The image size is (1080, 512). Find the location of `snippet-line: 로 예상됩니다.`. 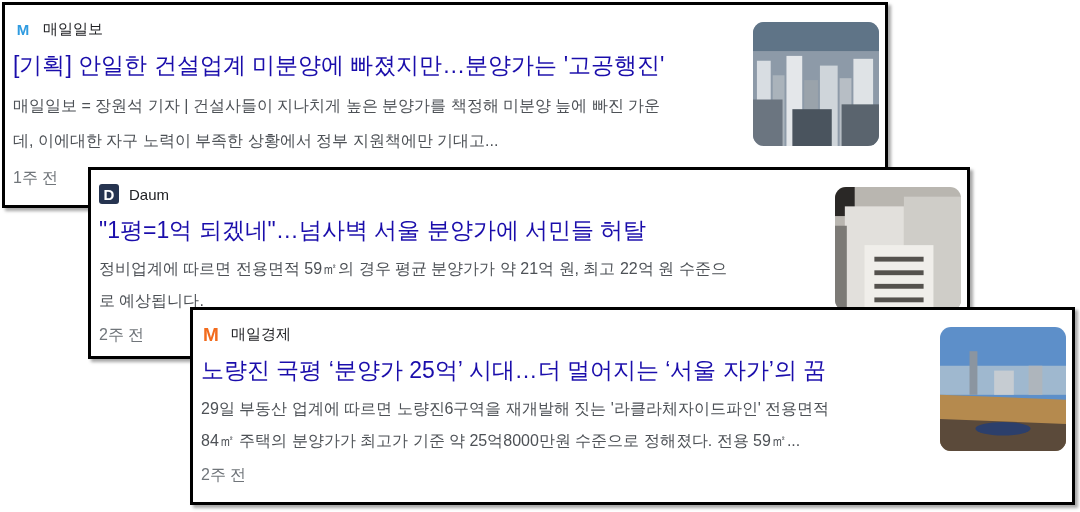

snippet-line: 로 예상됩니다. is located at coordinates (151, 301).